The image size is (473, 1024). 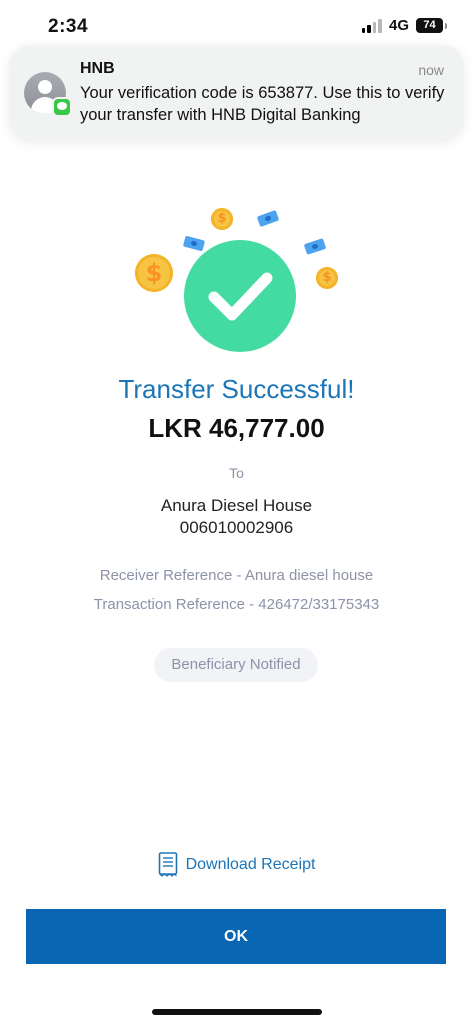 I want to click on download-receipt-label: Download Receipt, so click(x=250, y=864).